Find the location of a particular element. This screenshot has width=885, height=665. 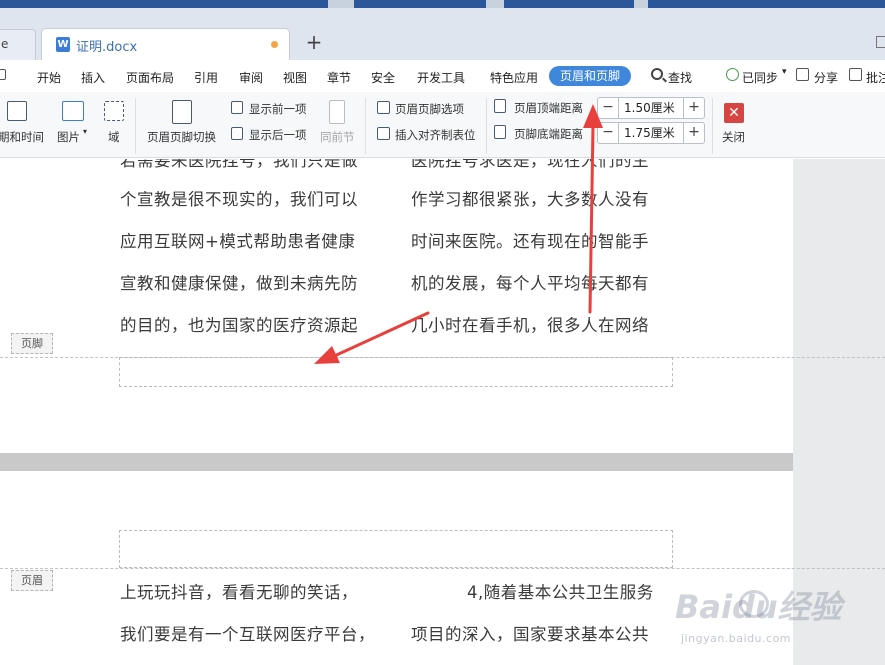

footer-distance-input: 1.75厘米 is located at coordinates (651, 133).